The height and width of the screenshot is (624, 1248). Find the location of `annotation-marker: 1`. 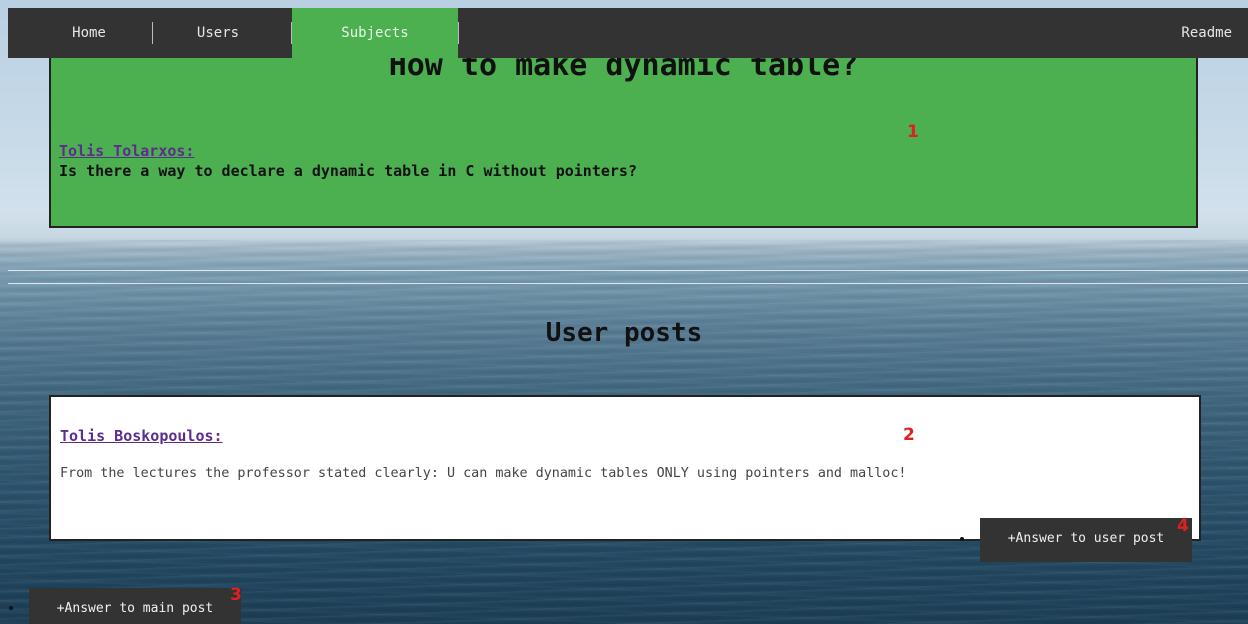

annotation-marker: 1 is located at coordinates (913, 132).